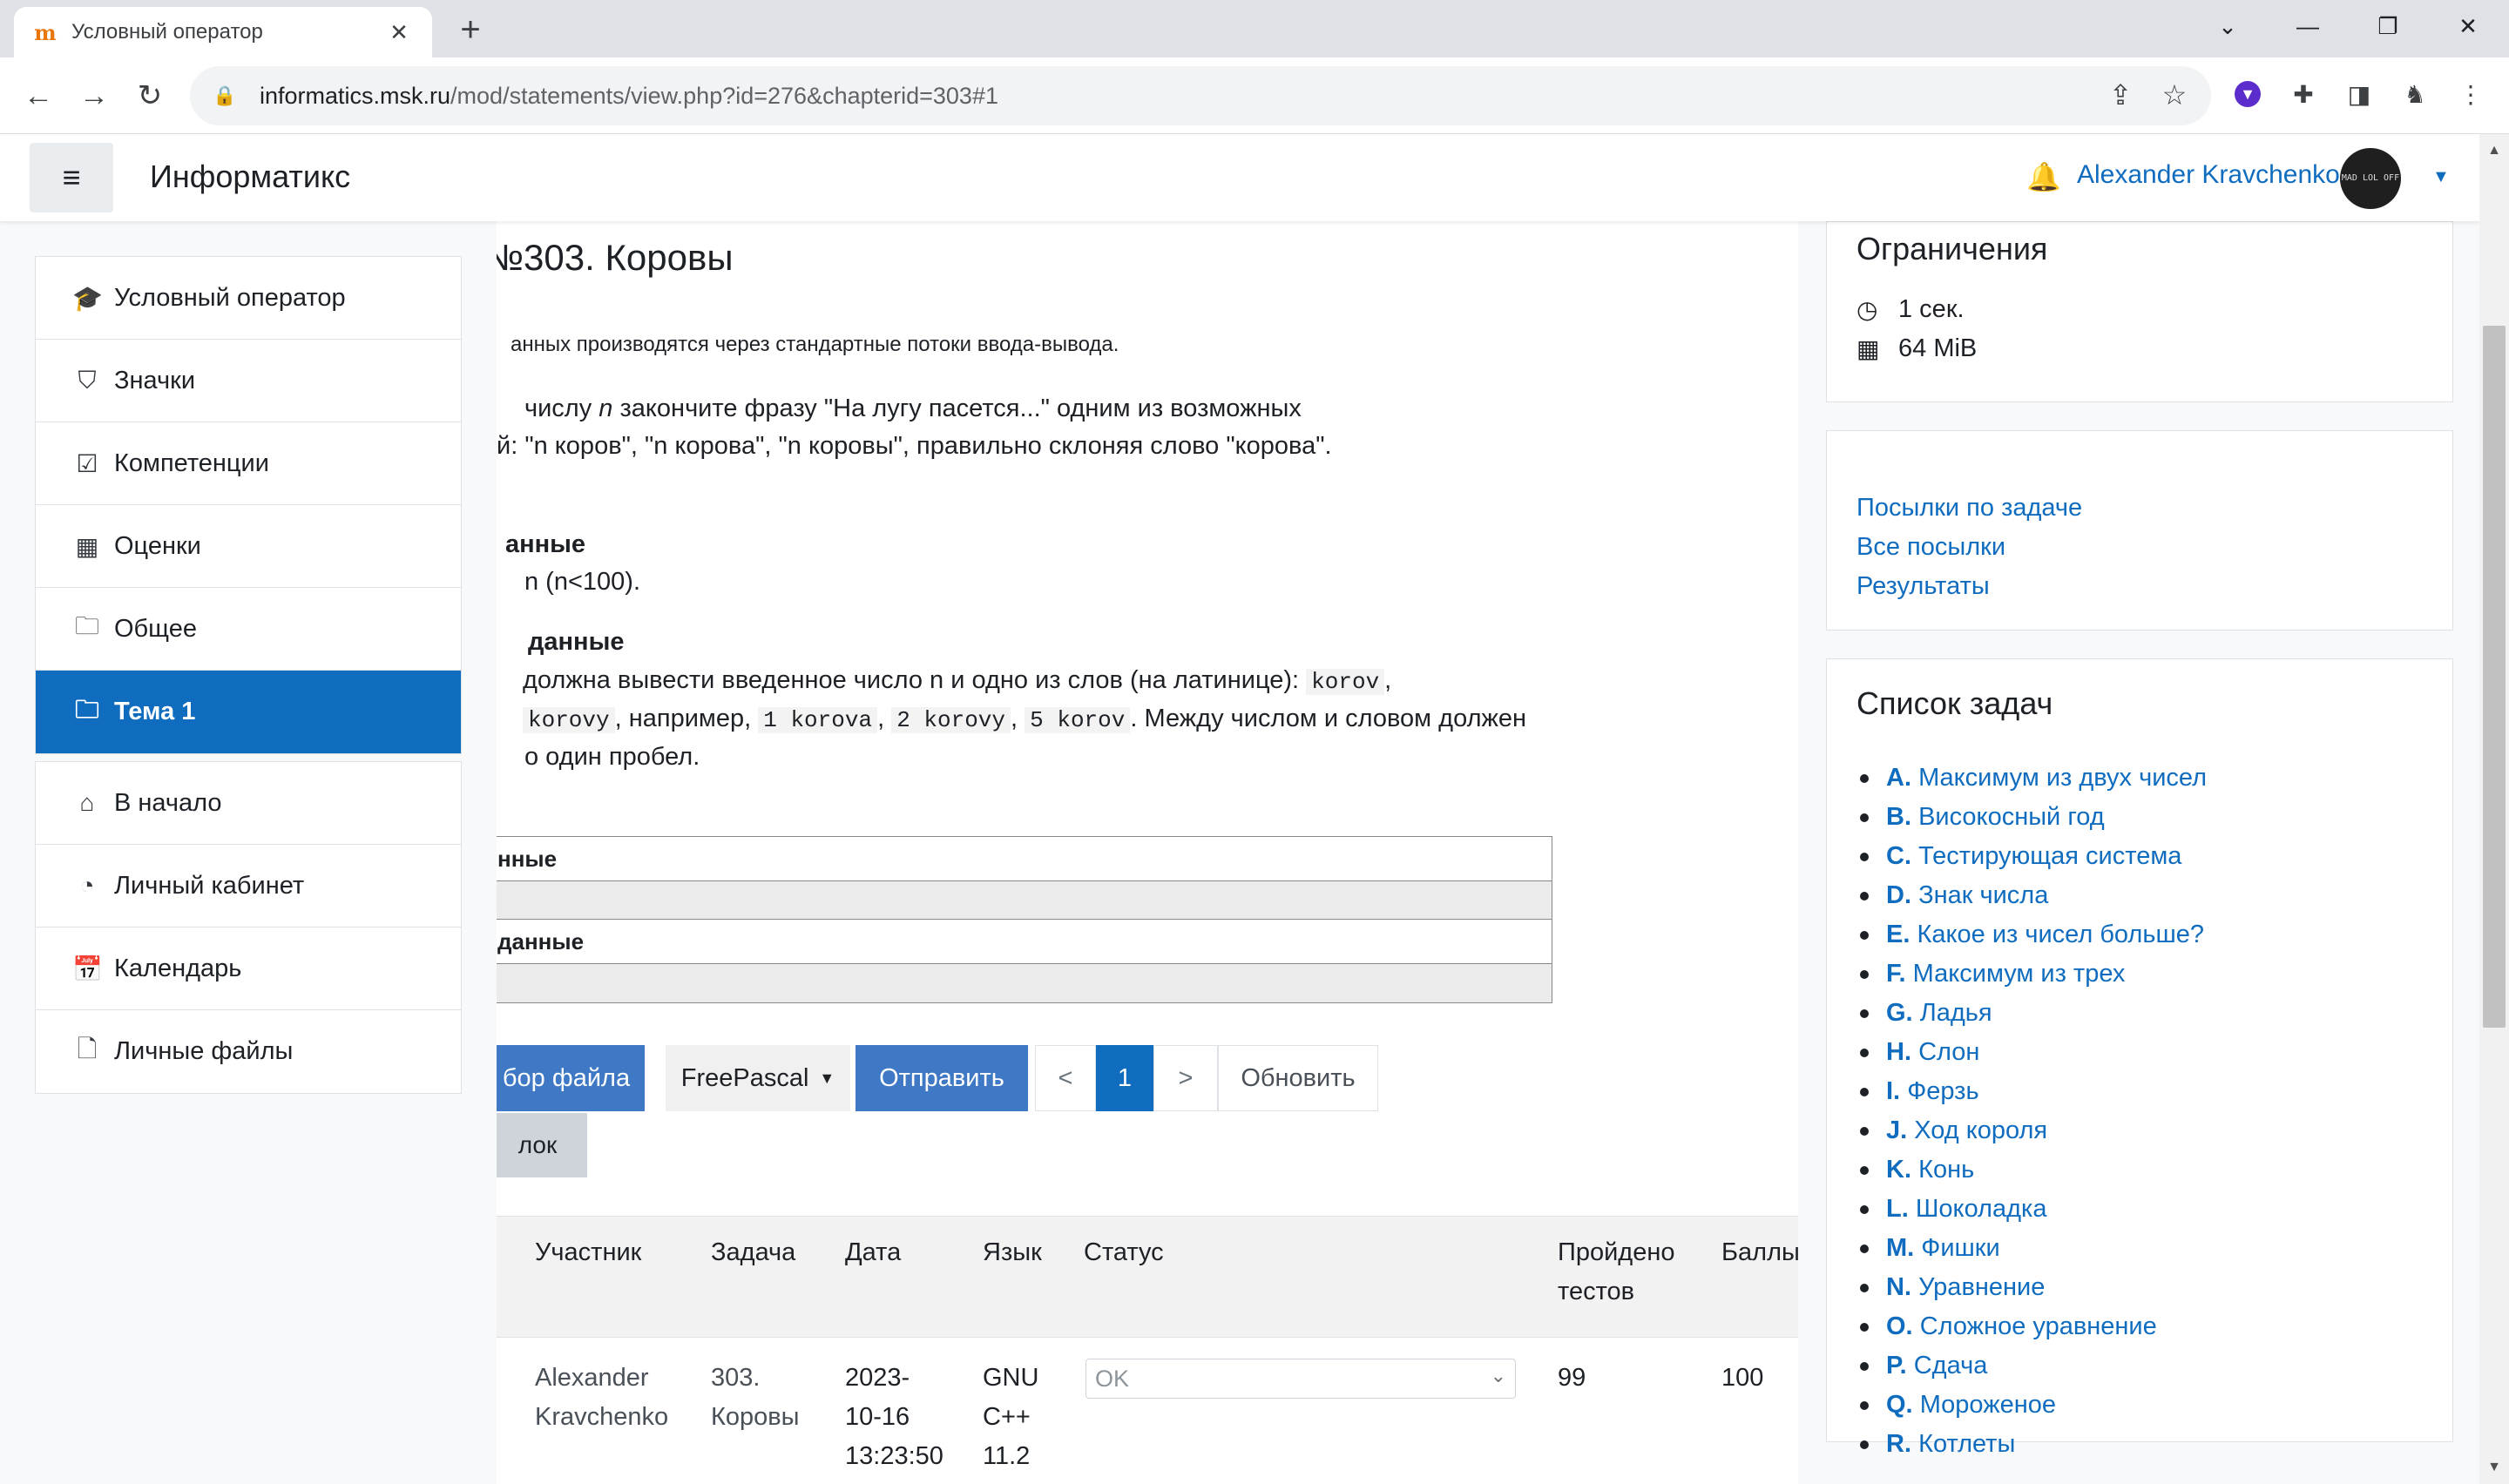  I want to click on site-brand: Информатикс, so click(250, 177).